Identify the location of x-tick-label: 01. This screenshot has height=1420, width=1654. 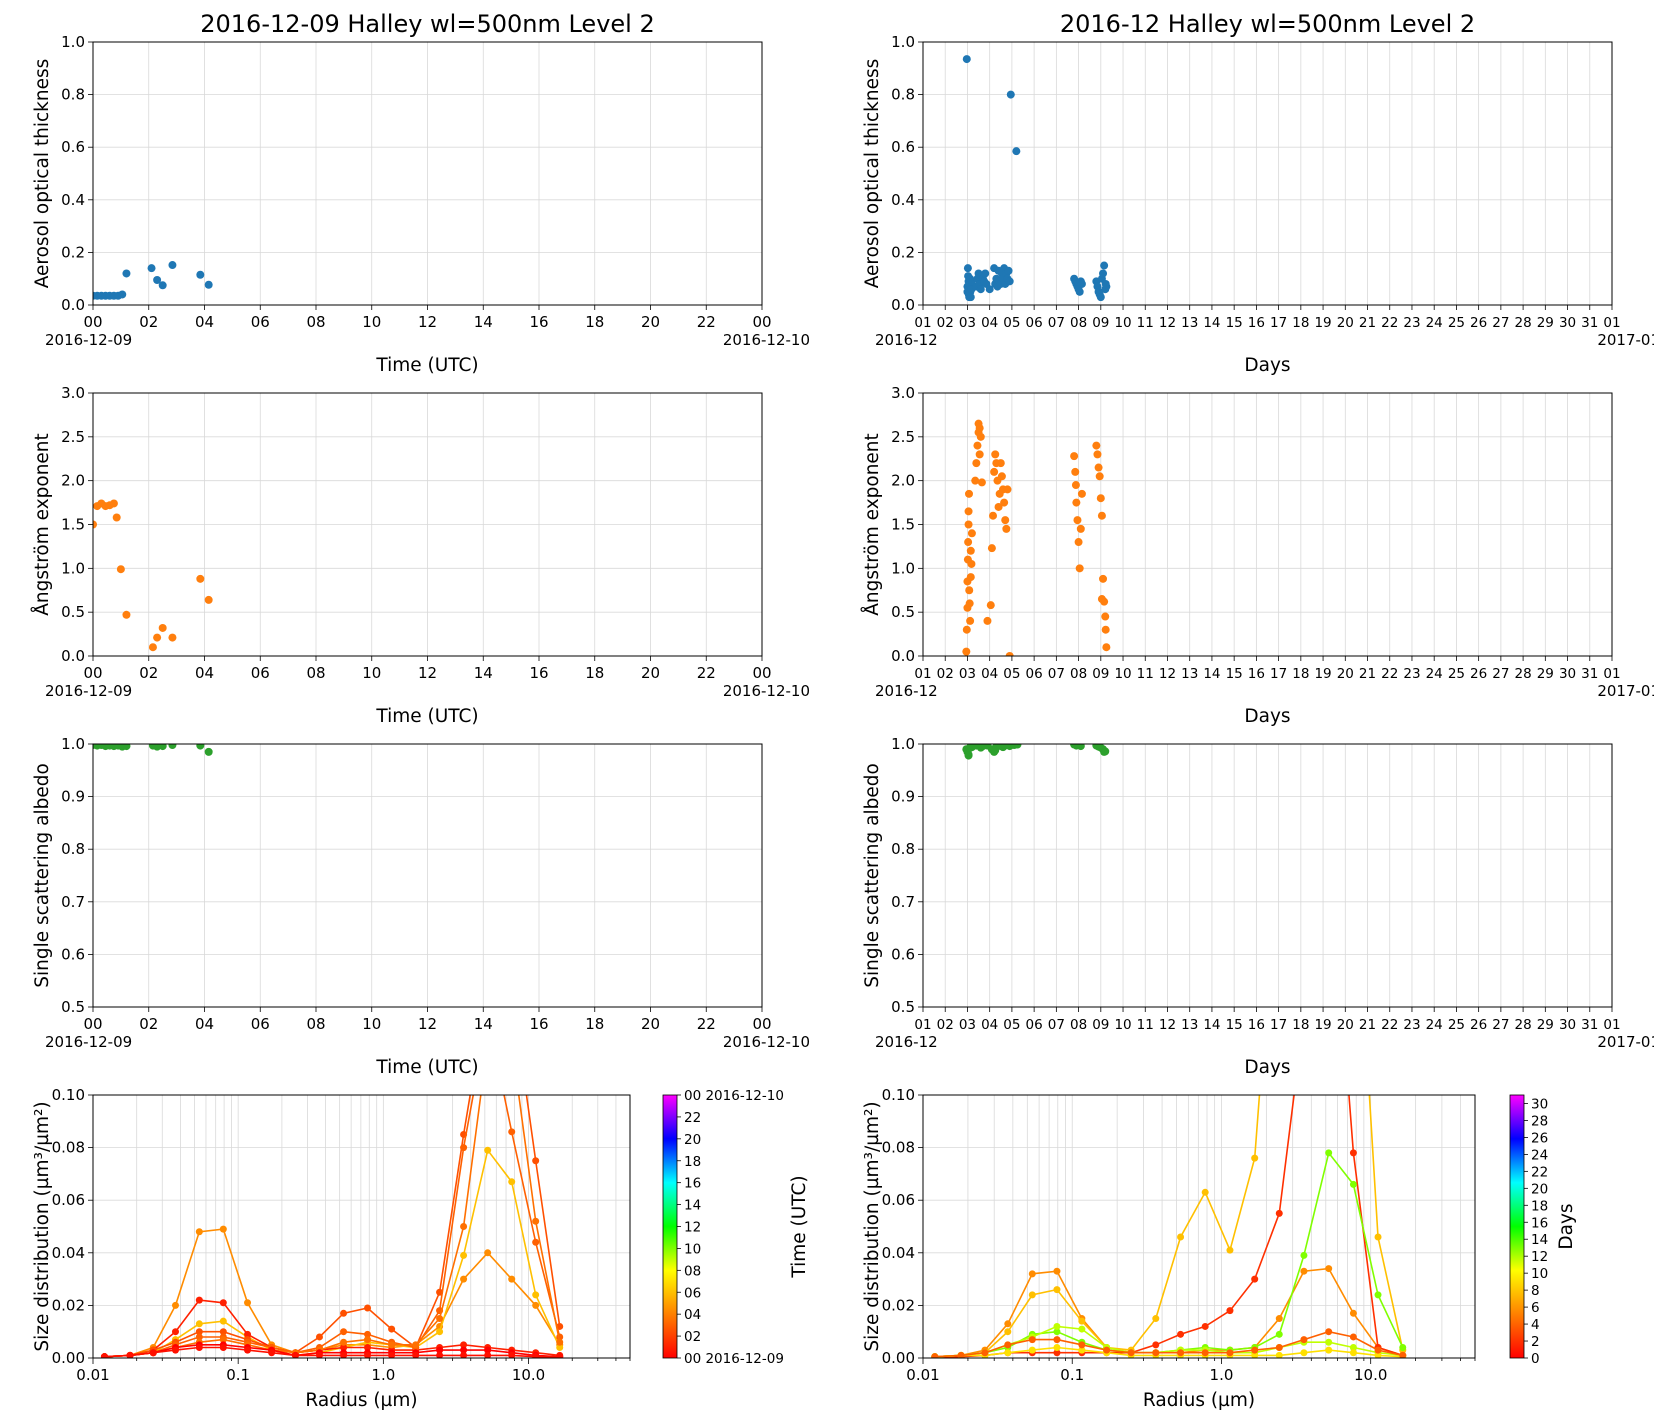
(922, 1025).